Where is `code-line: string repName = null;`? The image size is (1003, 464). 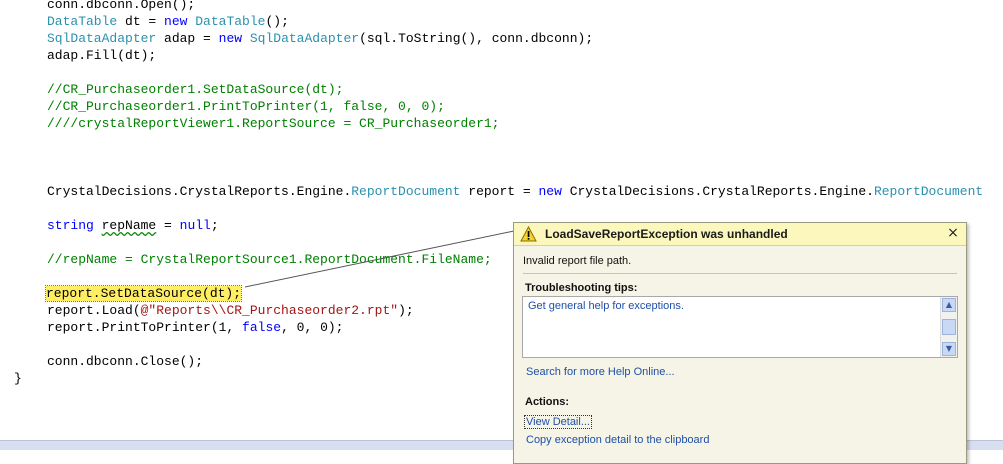 code-line: string repName = null; is located at coordinates (133, 225).